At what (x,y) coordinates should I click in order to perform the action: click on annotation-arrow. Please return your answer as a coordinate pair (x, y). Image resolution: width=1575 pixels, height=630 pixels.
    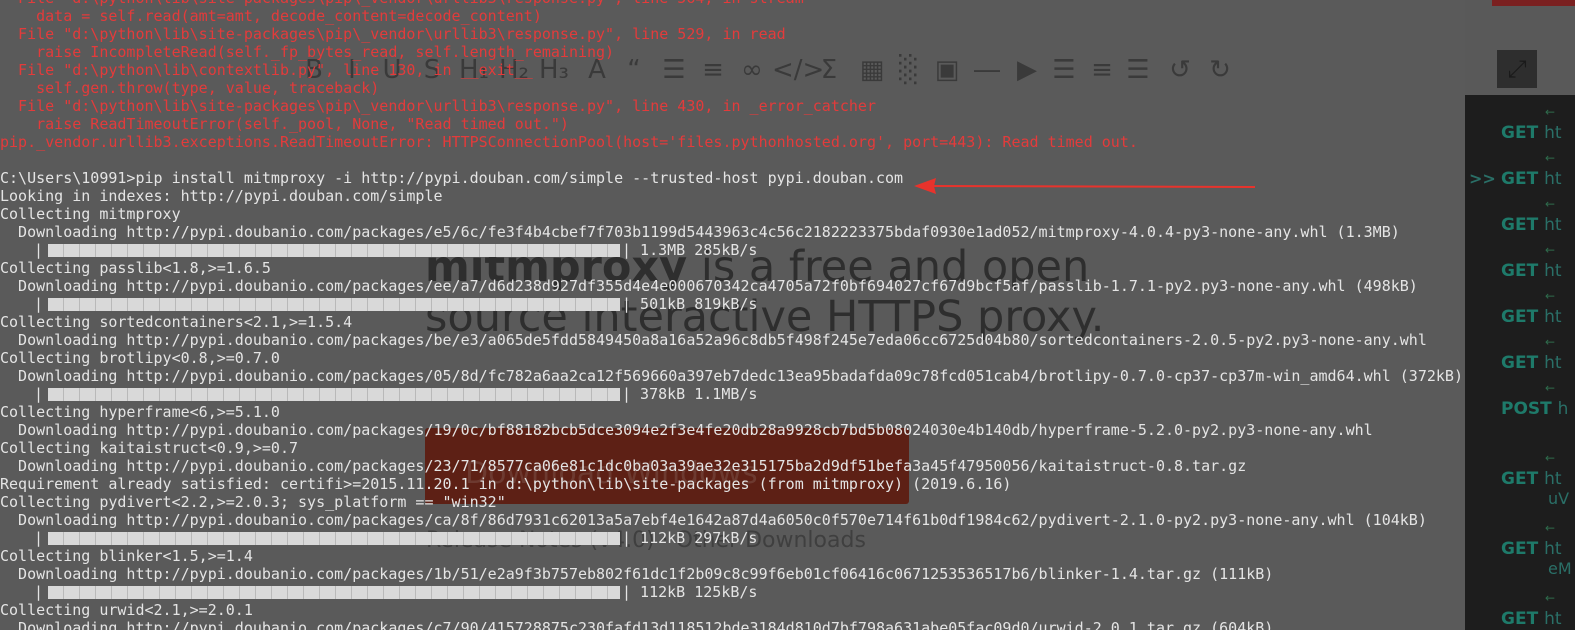
    Looking at the image, I should click on (1085, 186).